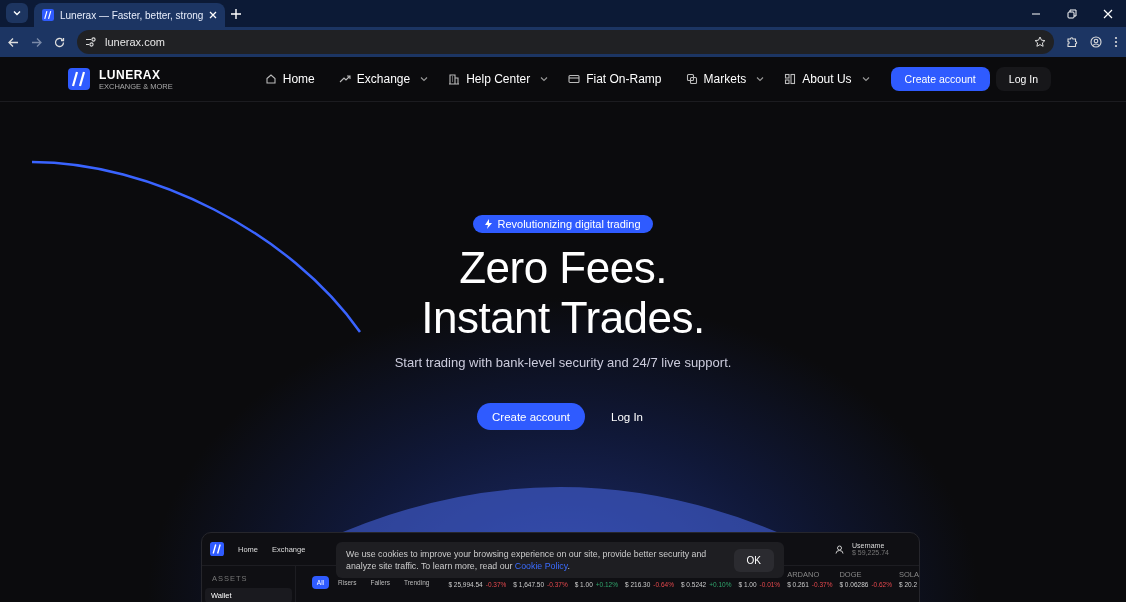 This screenshot has width=1126, height=602. What do you see at coordinates (454, 79) in the screenshot?
I see `building-icon` at bounding box center [454, 79].